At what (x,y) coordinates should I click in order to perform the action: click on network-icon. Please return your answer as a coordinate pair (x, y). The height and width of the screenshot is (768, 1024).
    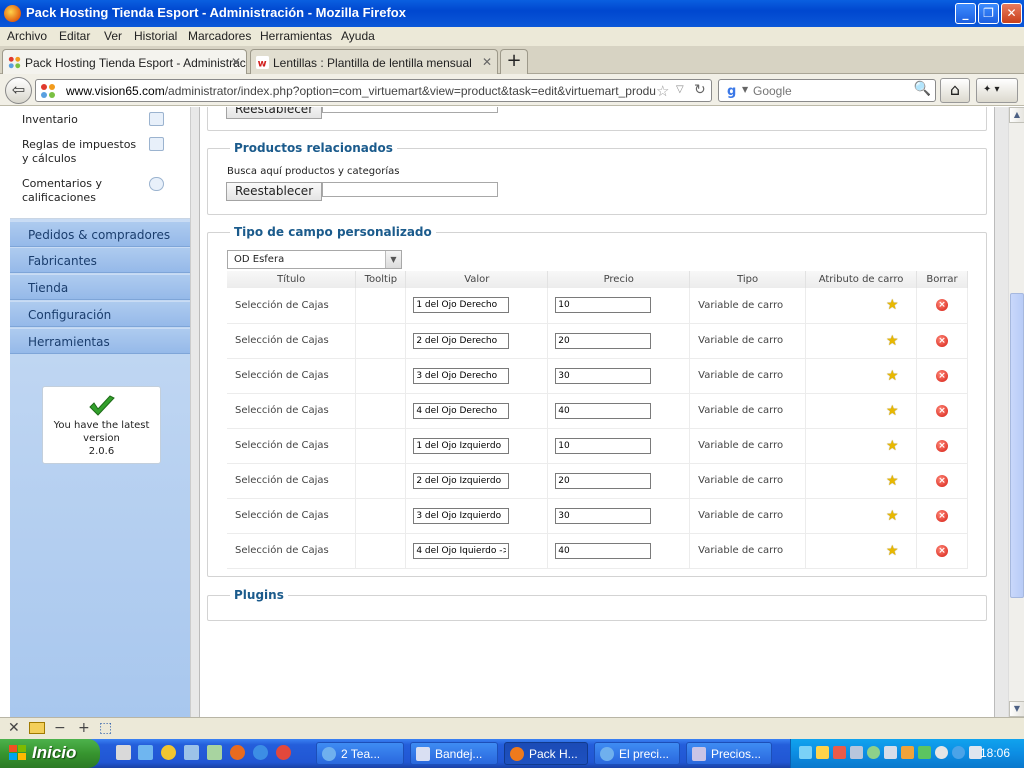
    Looking at the image, I should click on (958, 752).